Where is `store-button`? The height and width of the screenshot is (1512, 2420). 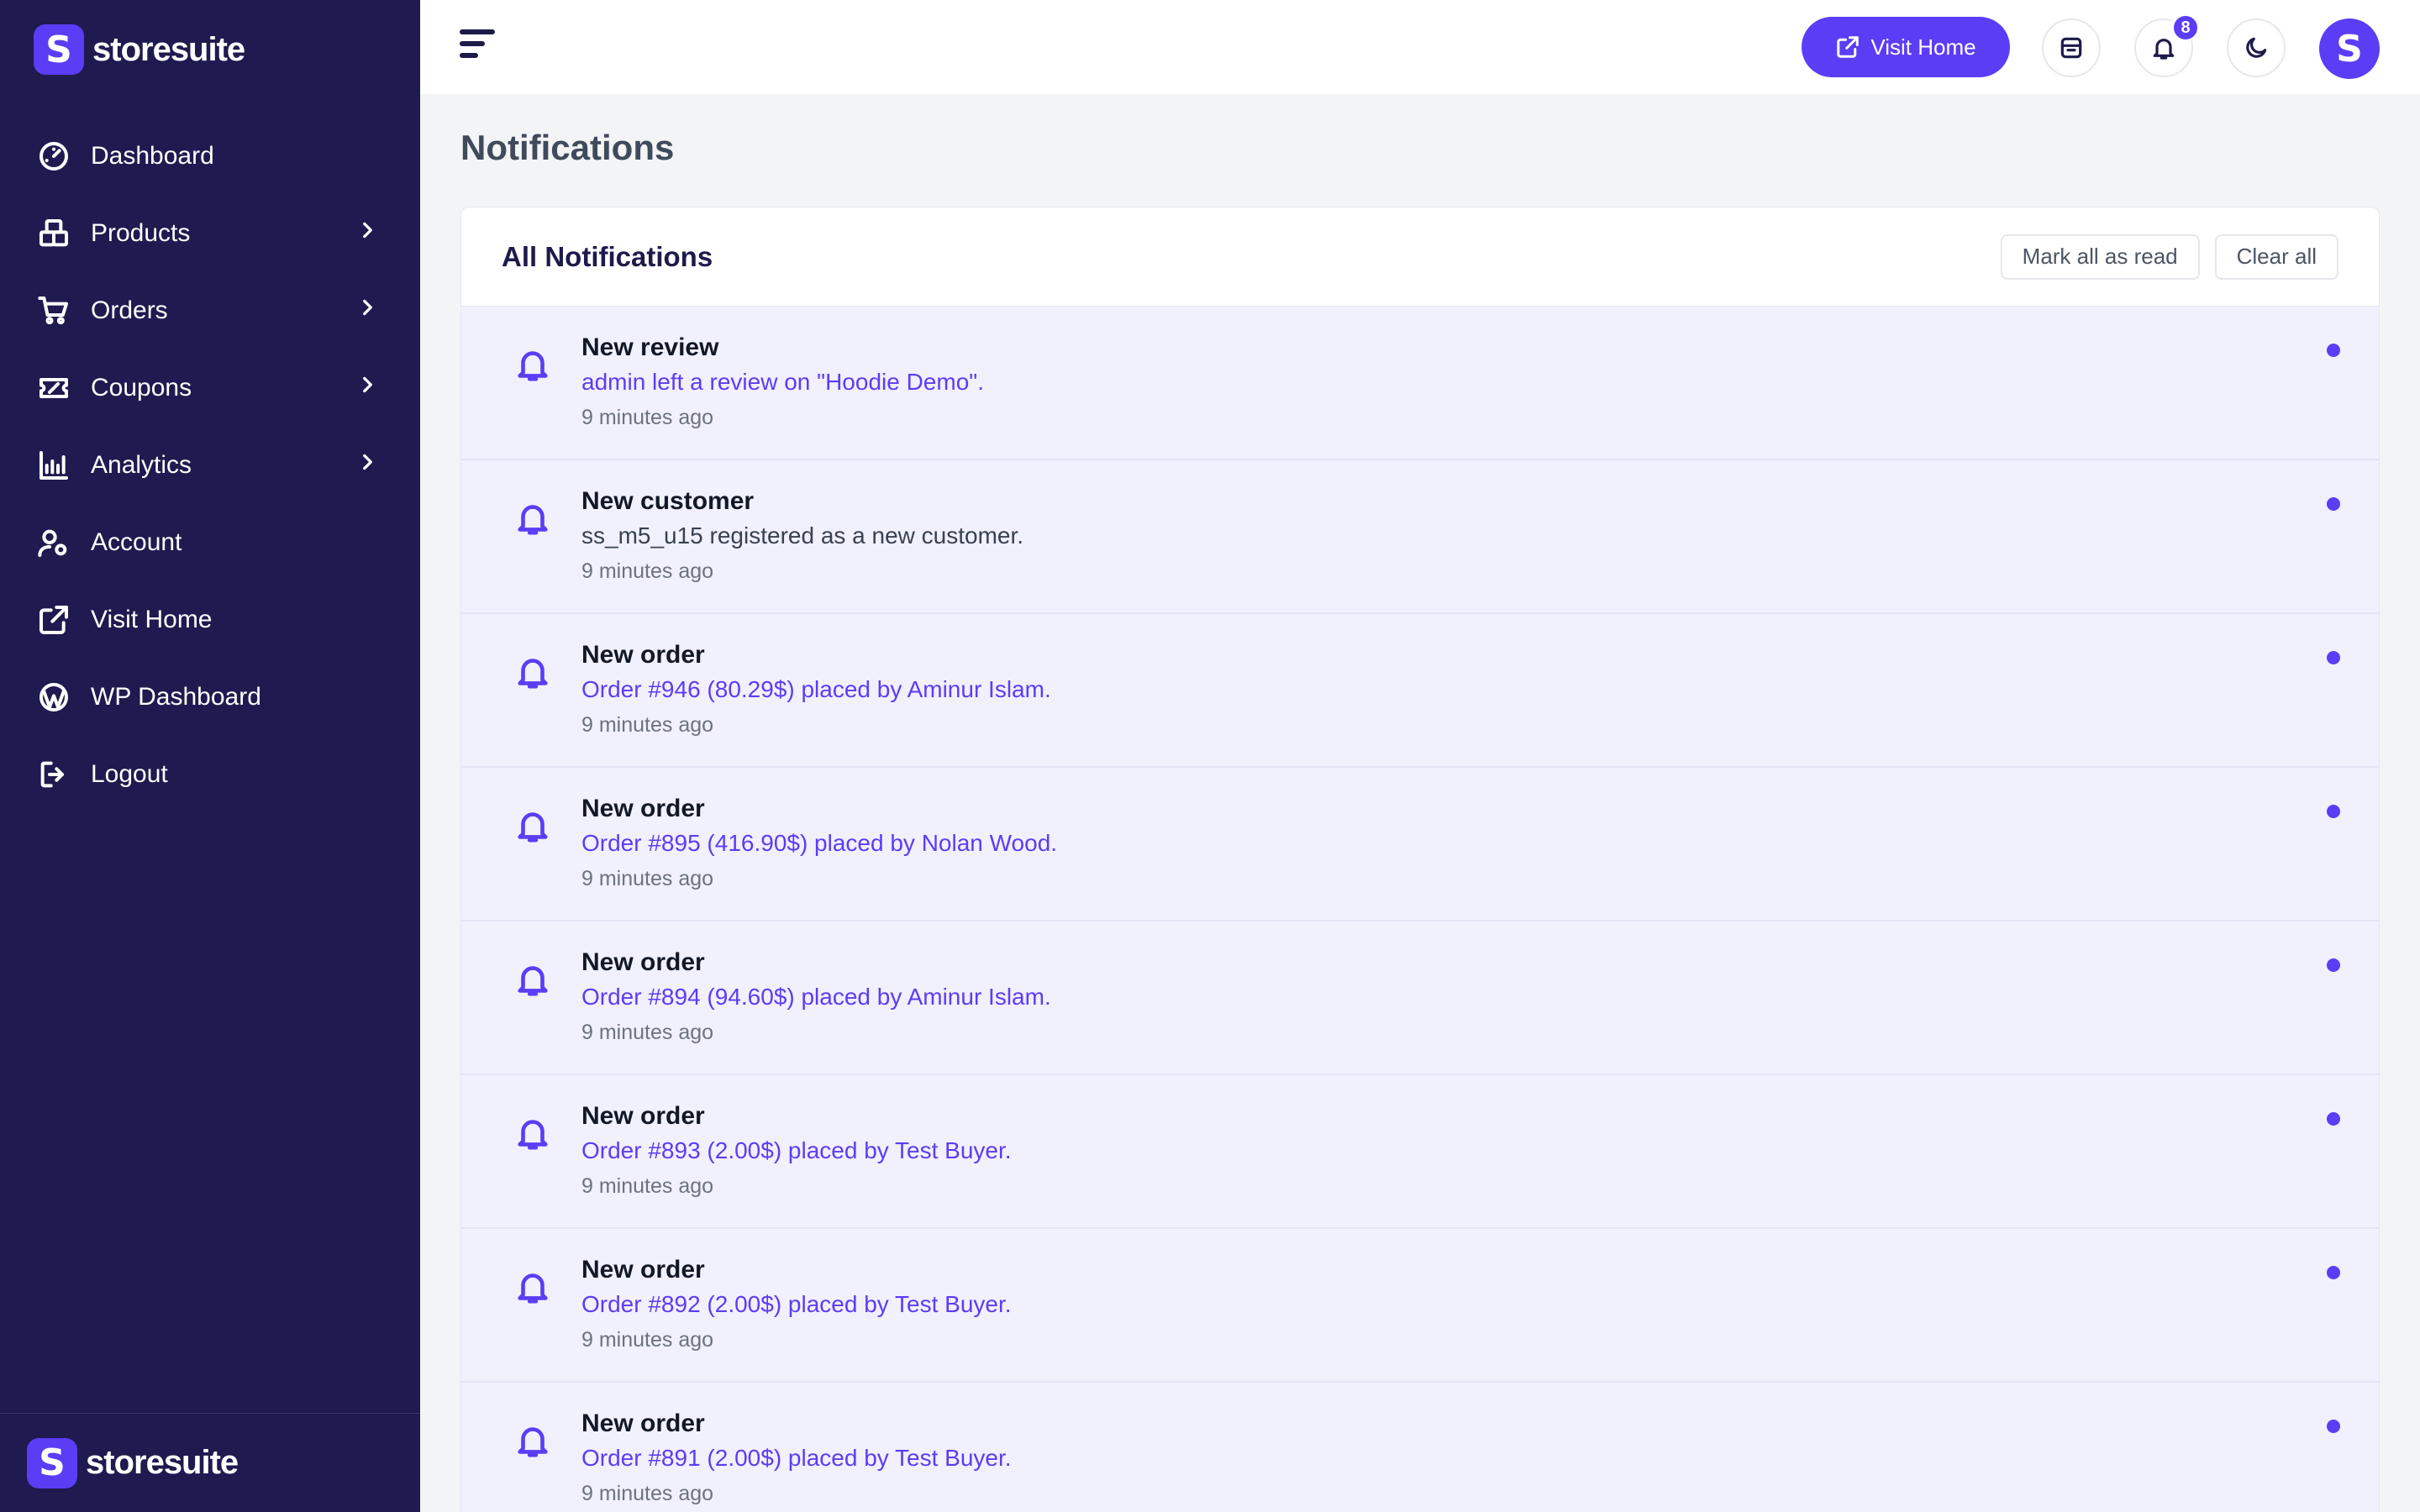
store-button is located at coordinates (2071, 47).